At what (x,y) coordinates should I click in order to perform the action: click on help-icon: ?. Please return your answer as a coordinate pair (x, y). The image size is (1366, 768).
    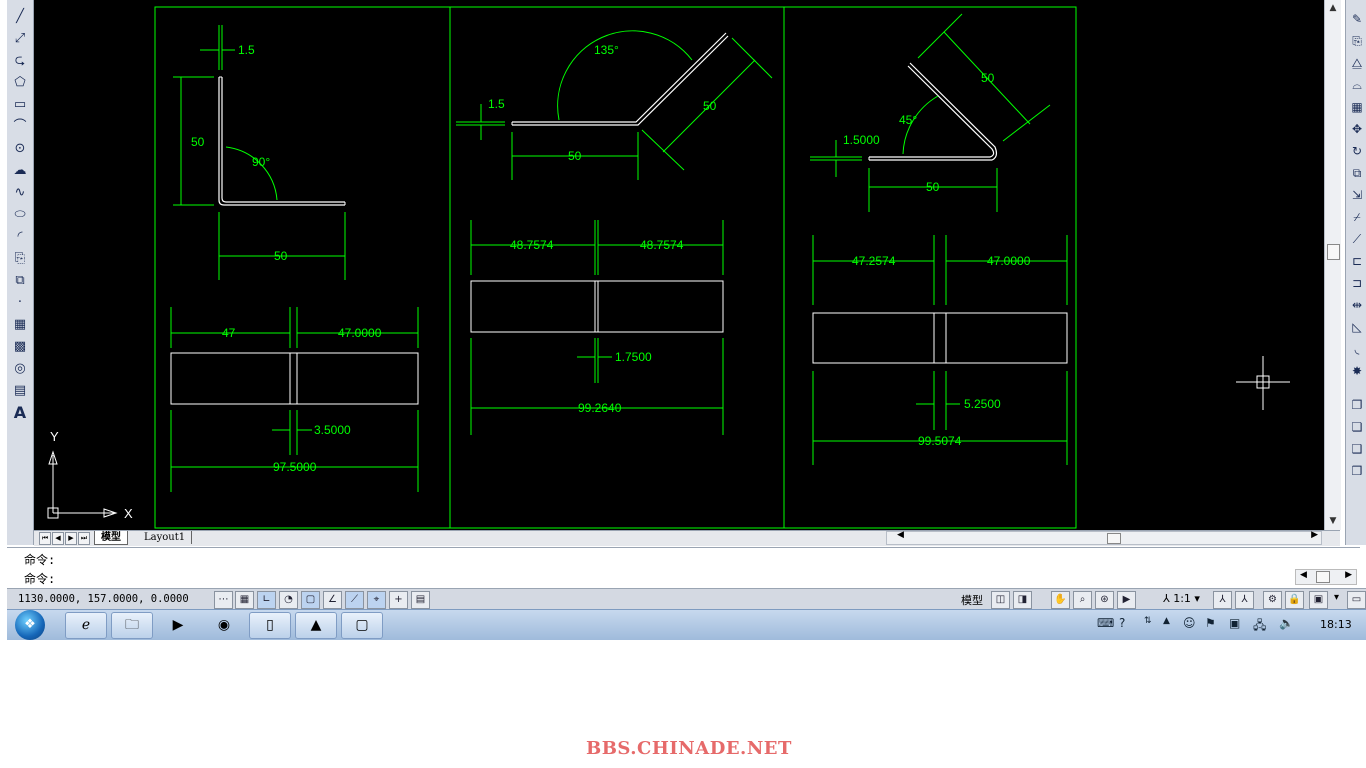
    Looking at the image, I should click on (1122, 623).